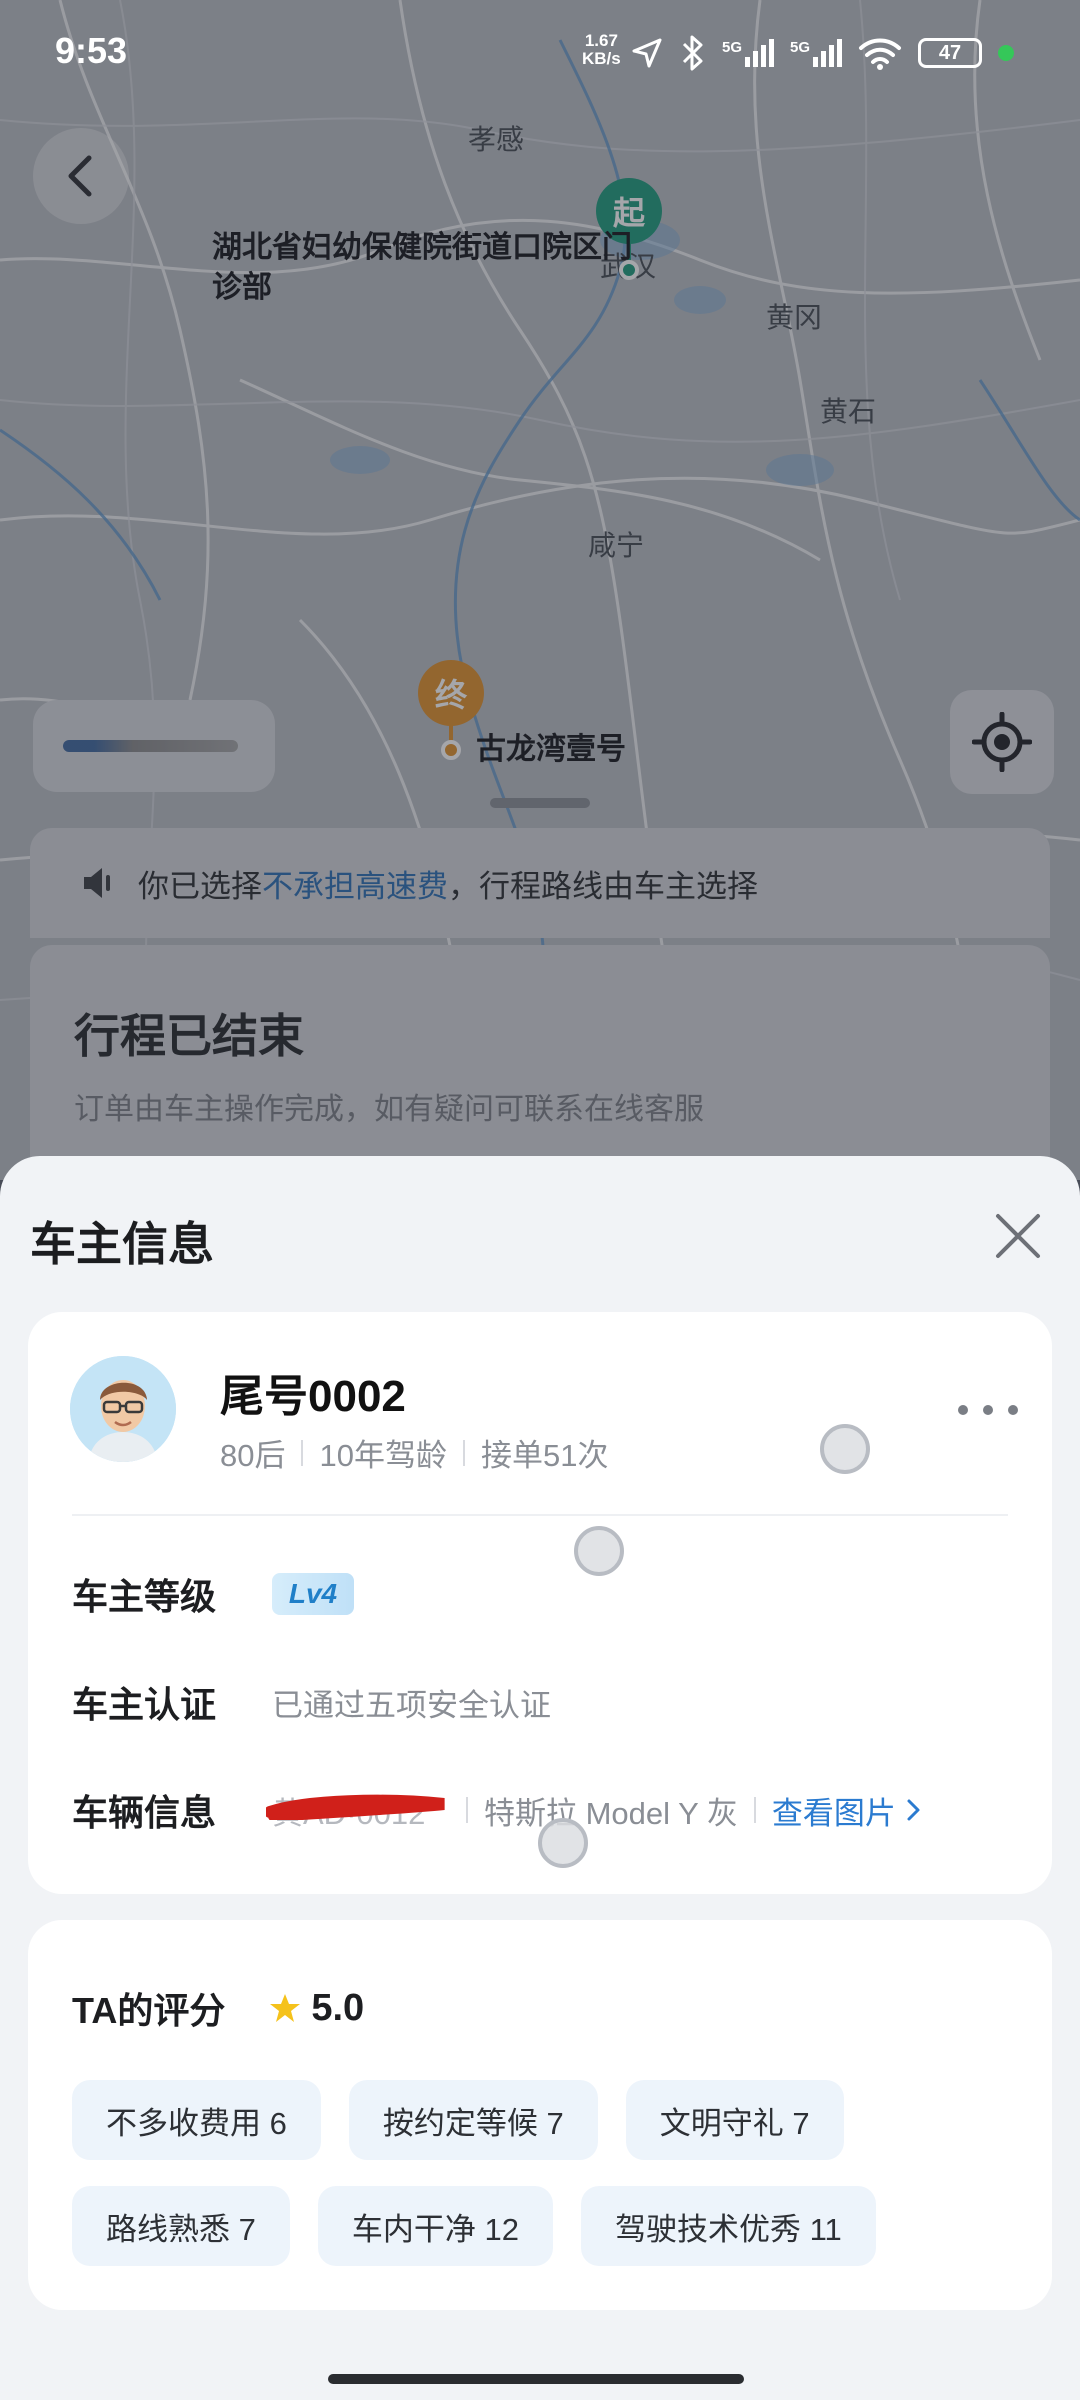 The height and width of the screenshot is (2400, 1080). I want to click on privacy-dot, so click(1006, 53).